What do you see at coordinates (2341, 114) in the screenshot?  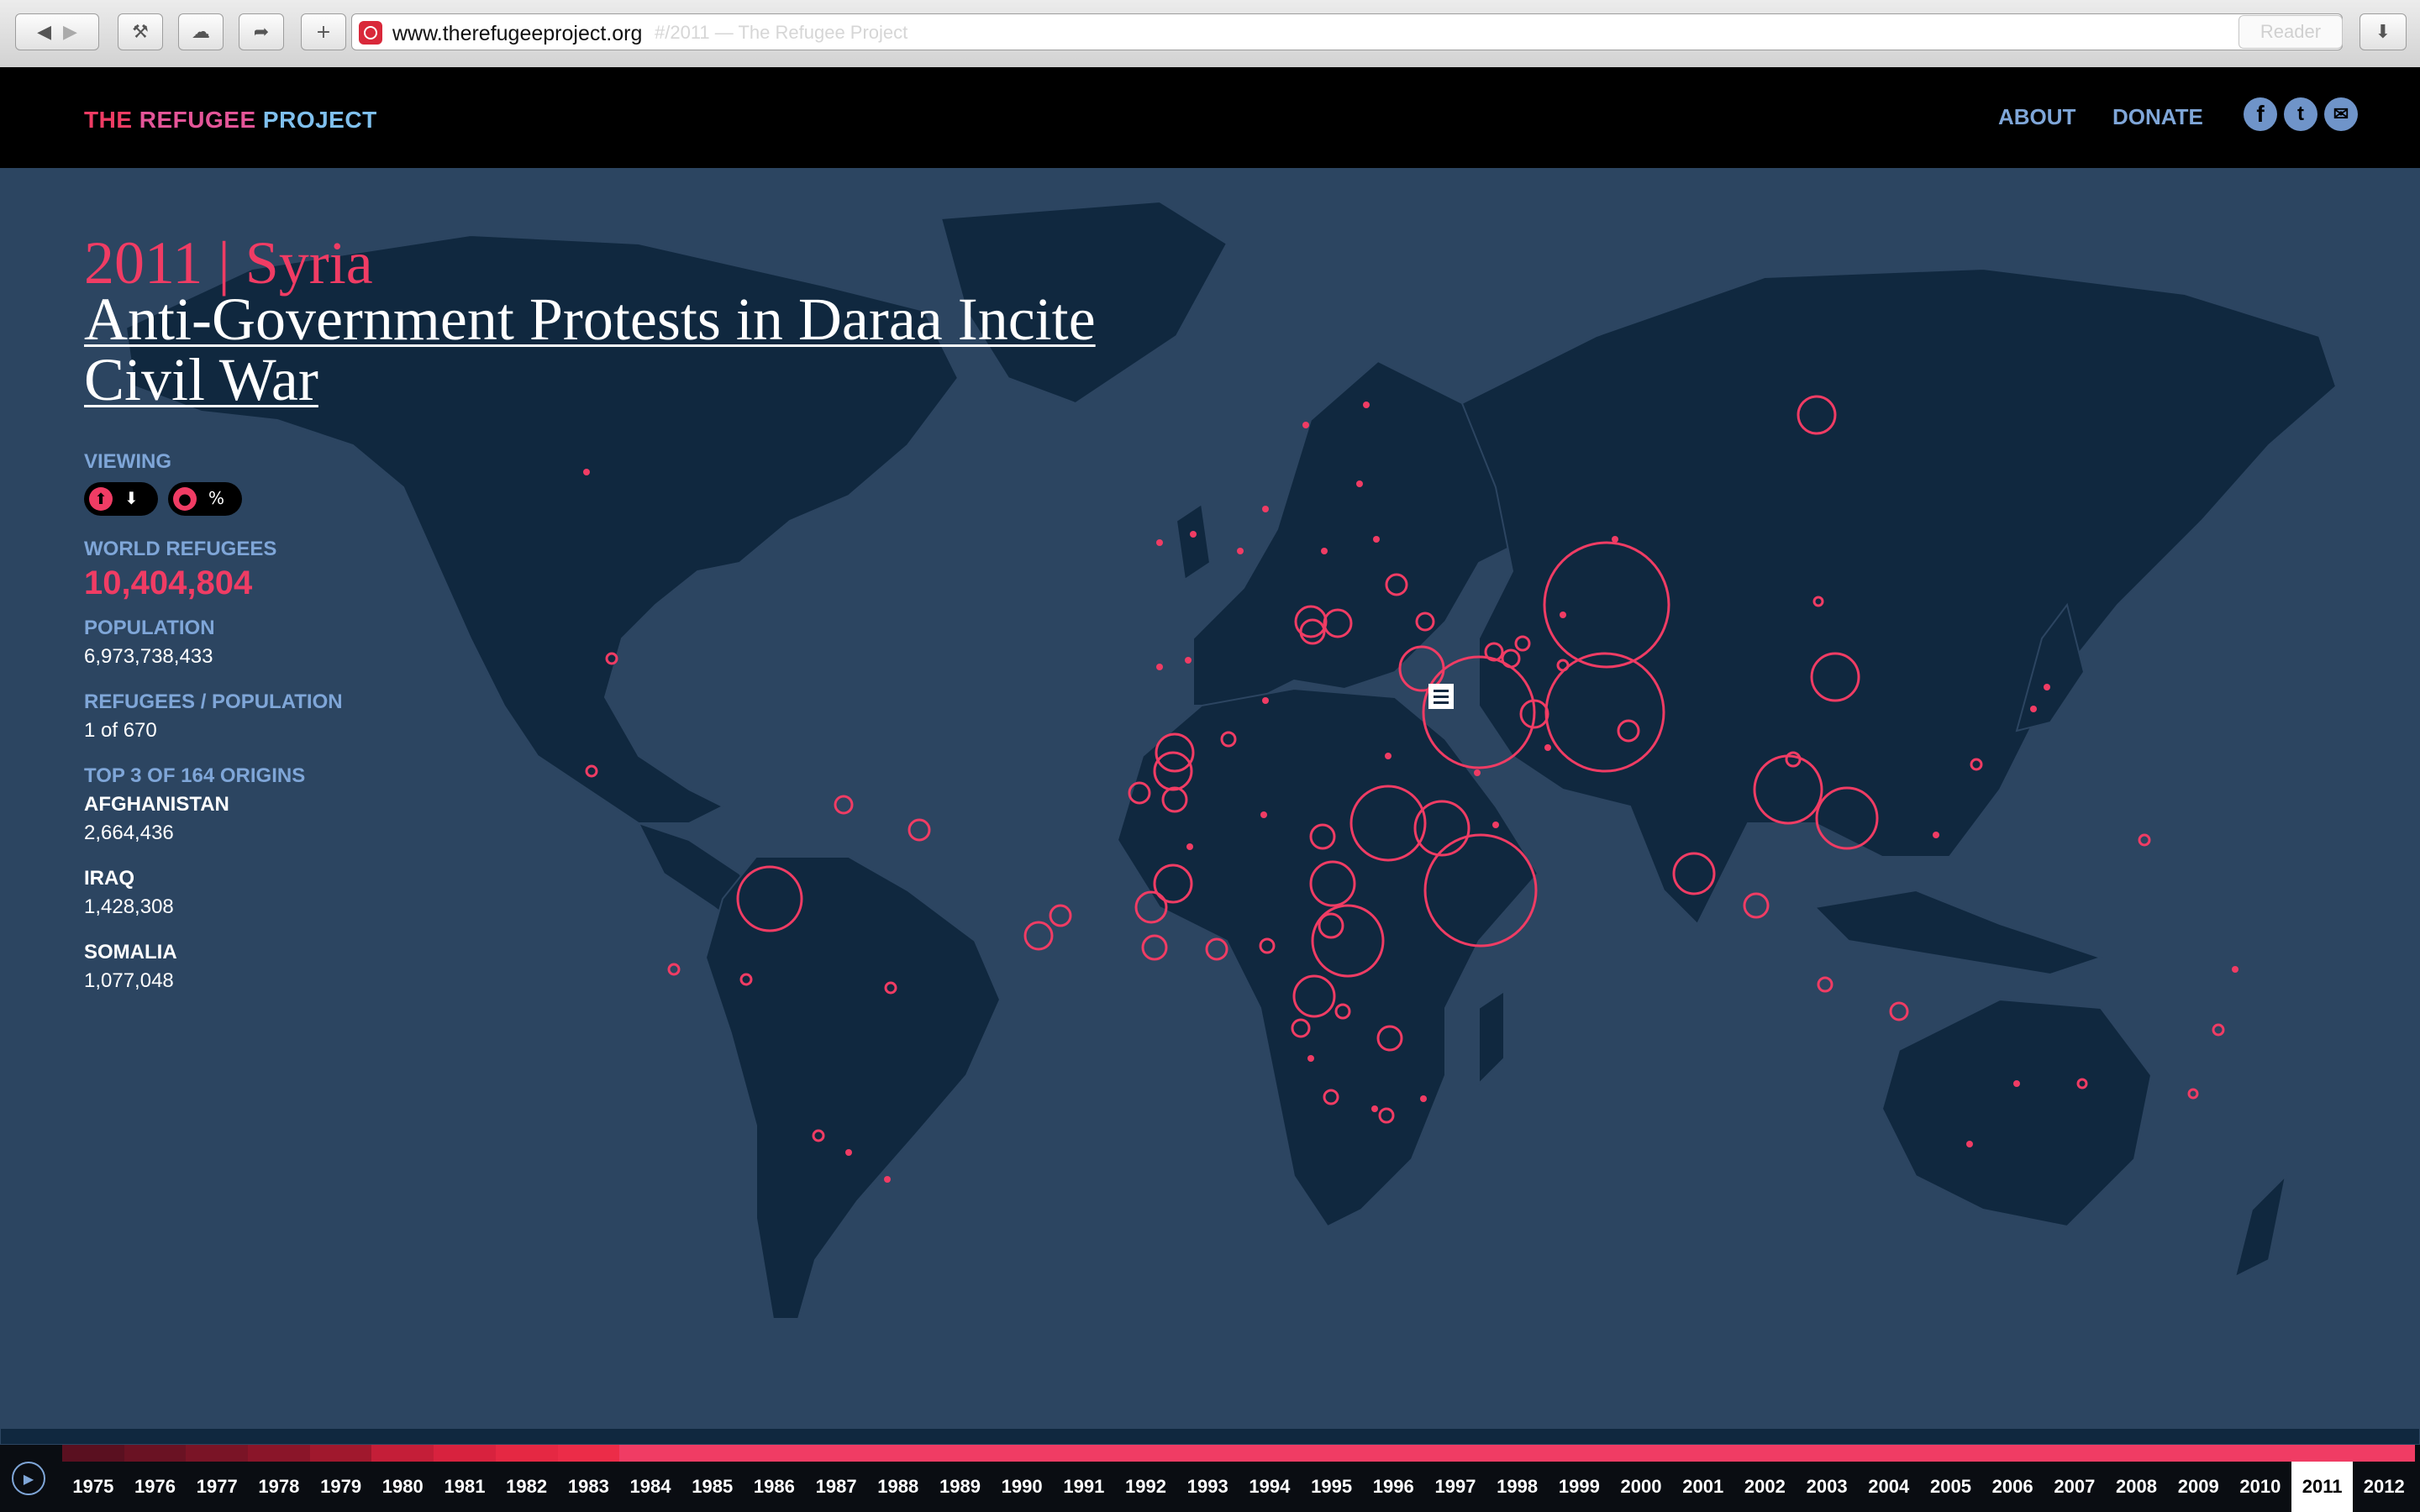 I see `email-icon: ✉` at bounding box center [2341, 114].